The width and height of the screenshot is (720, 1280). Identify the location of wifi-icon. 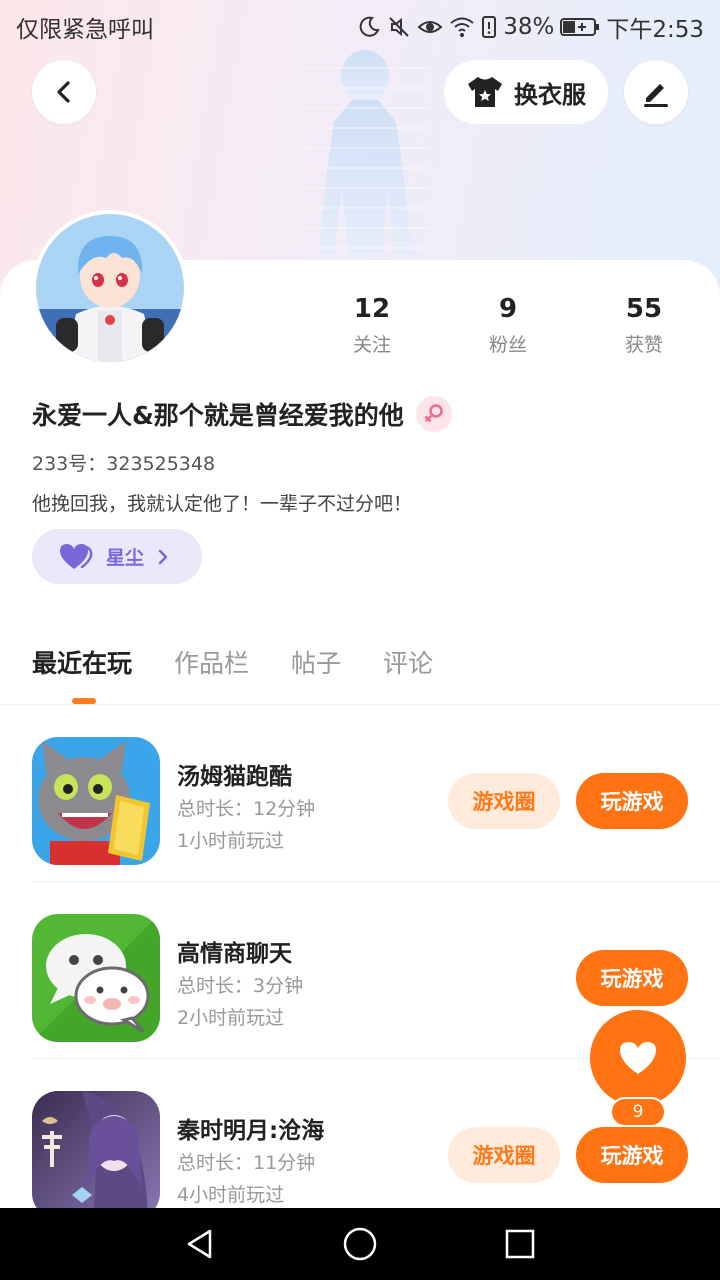
(462, 27).